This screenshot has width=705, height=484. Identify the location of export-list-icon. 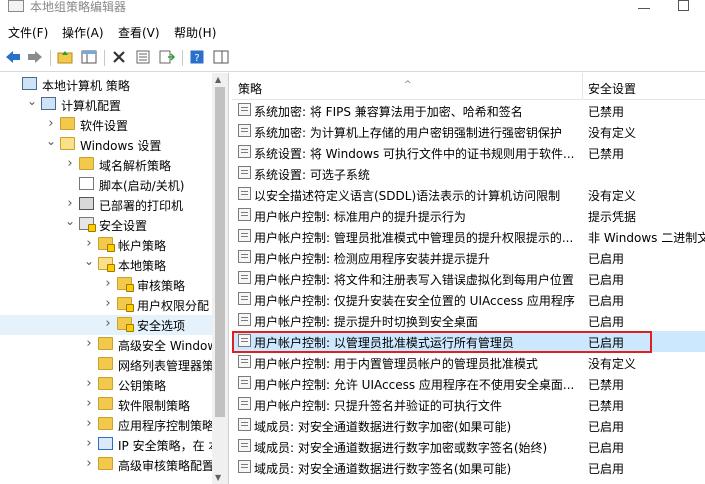
(167, 57).